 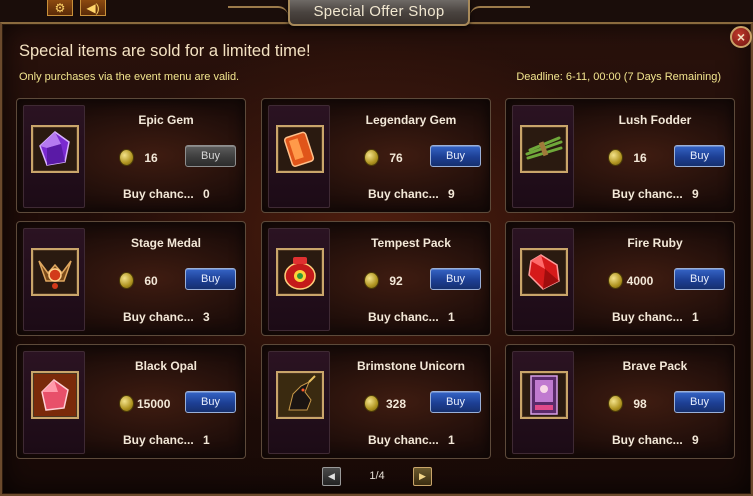 I want to click on item-name: Brave Pack, so click(x=655, y=366).